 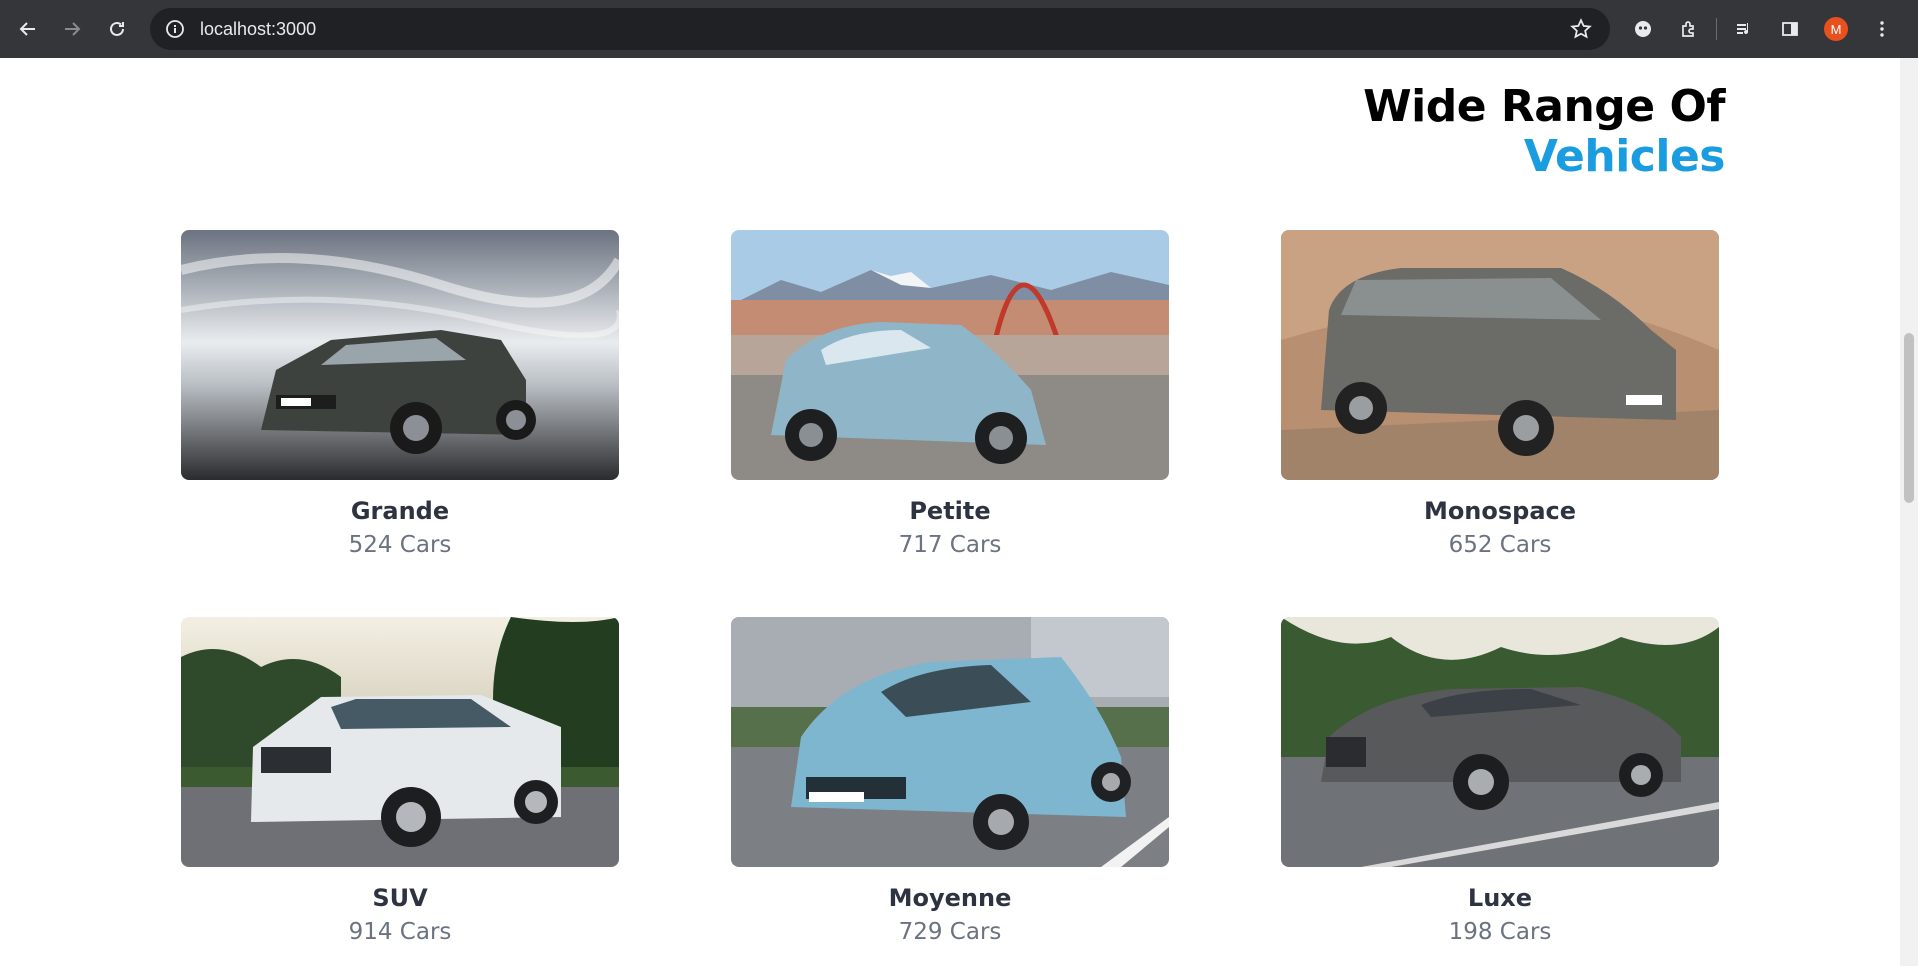 What do you see at coordinates (950, 742) in the screenshot?
I see `category-image-moyenne` at bounding box center [950, 742].